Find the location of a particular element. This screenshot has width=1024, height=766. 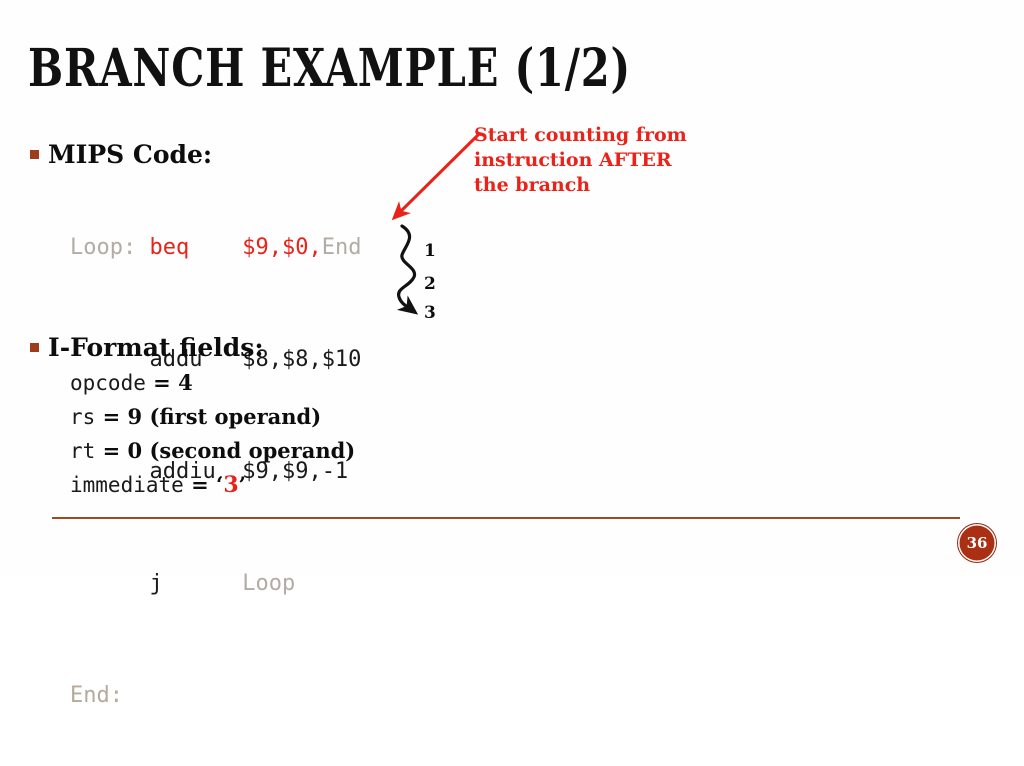

page-number-label: 36 is located at coordinates (977, 542).